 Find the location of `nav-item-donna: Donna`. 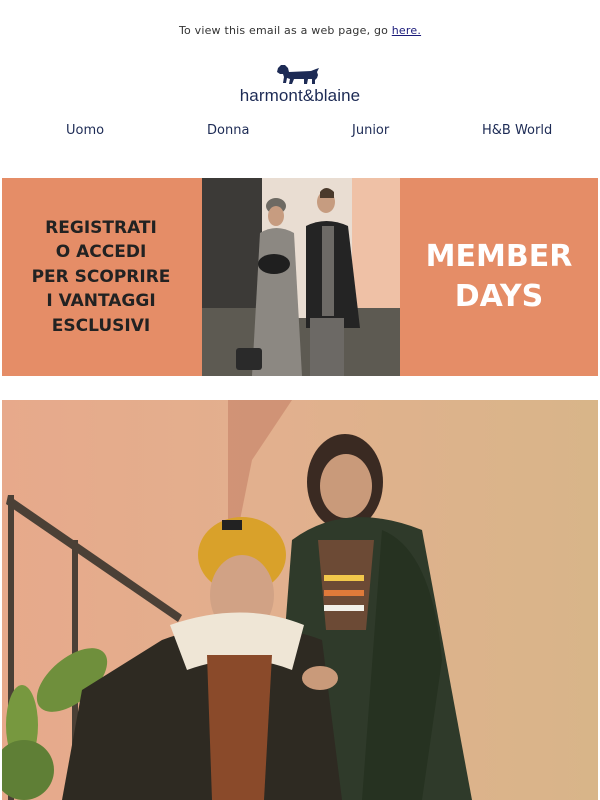

nav-item-donna: Donna is located at coordinates (228, 130).